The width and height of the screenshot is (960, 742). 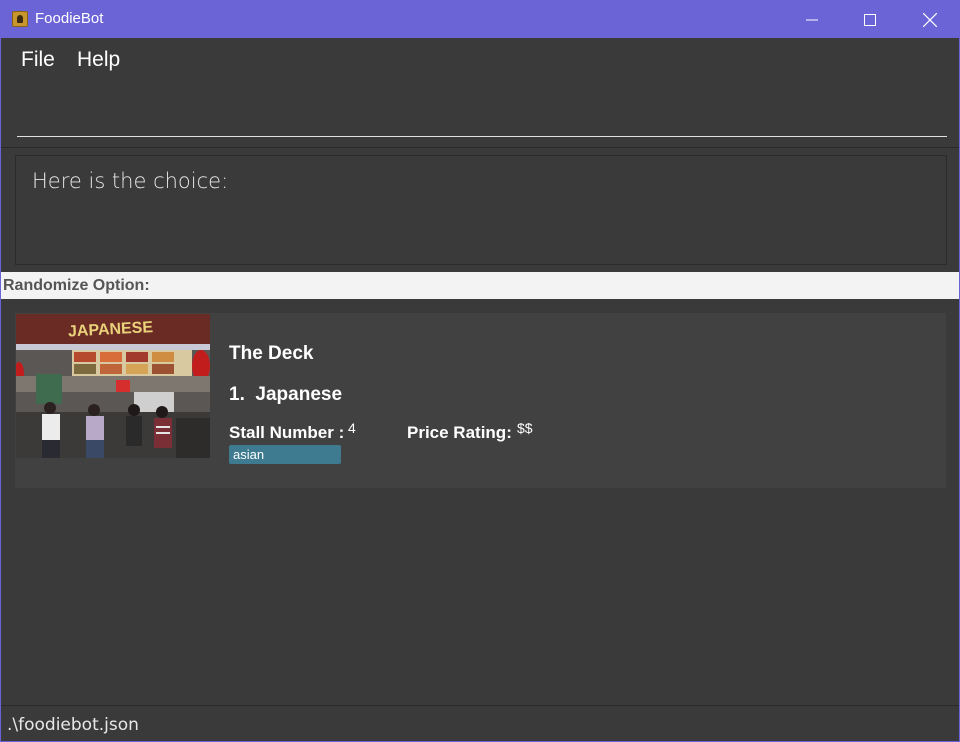 I want to click on command-box, so click(x=480, y=115).